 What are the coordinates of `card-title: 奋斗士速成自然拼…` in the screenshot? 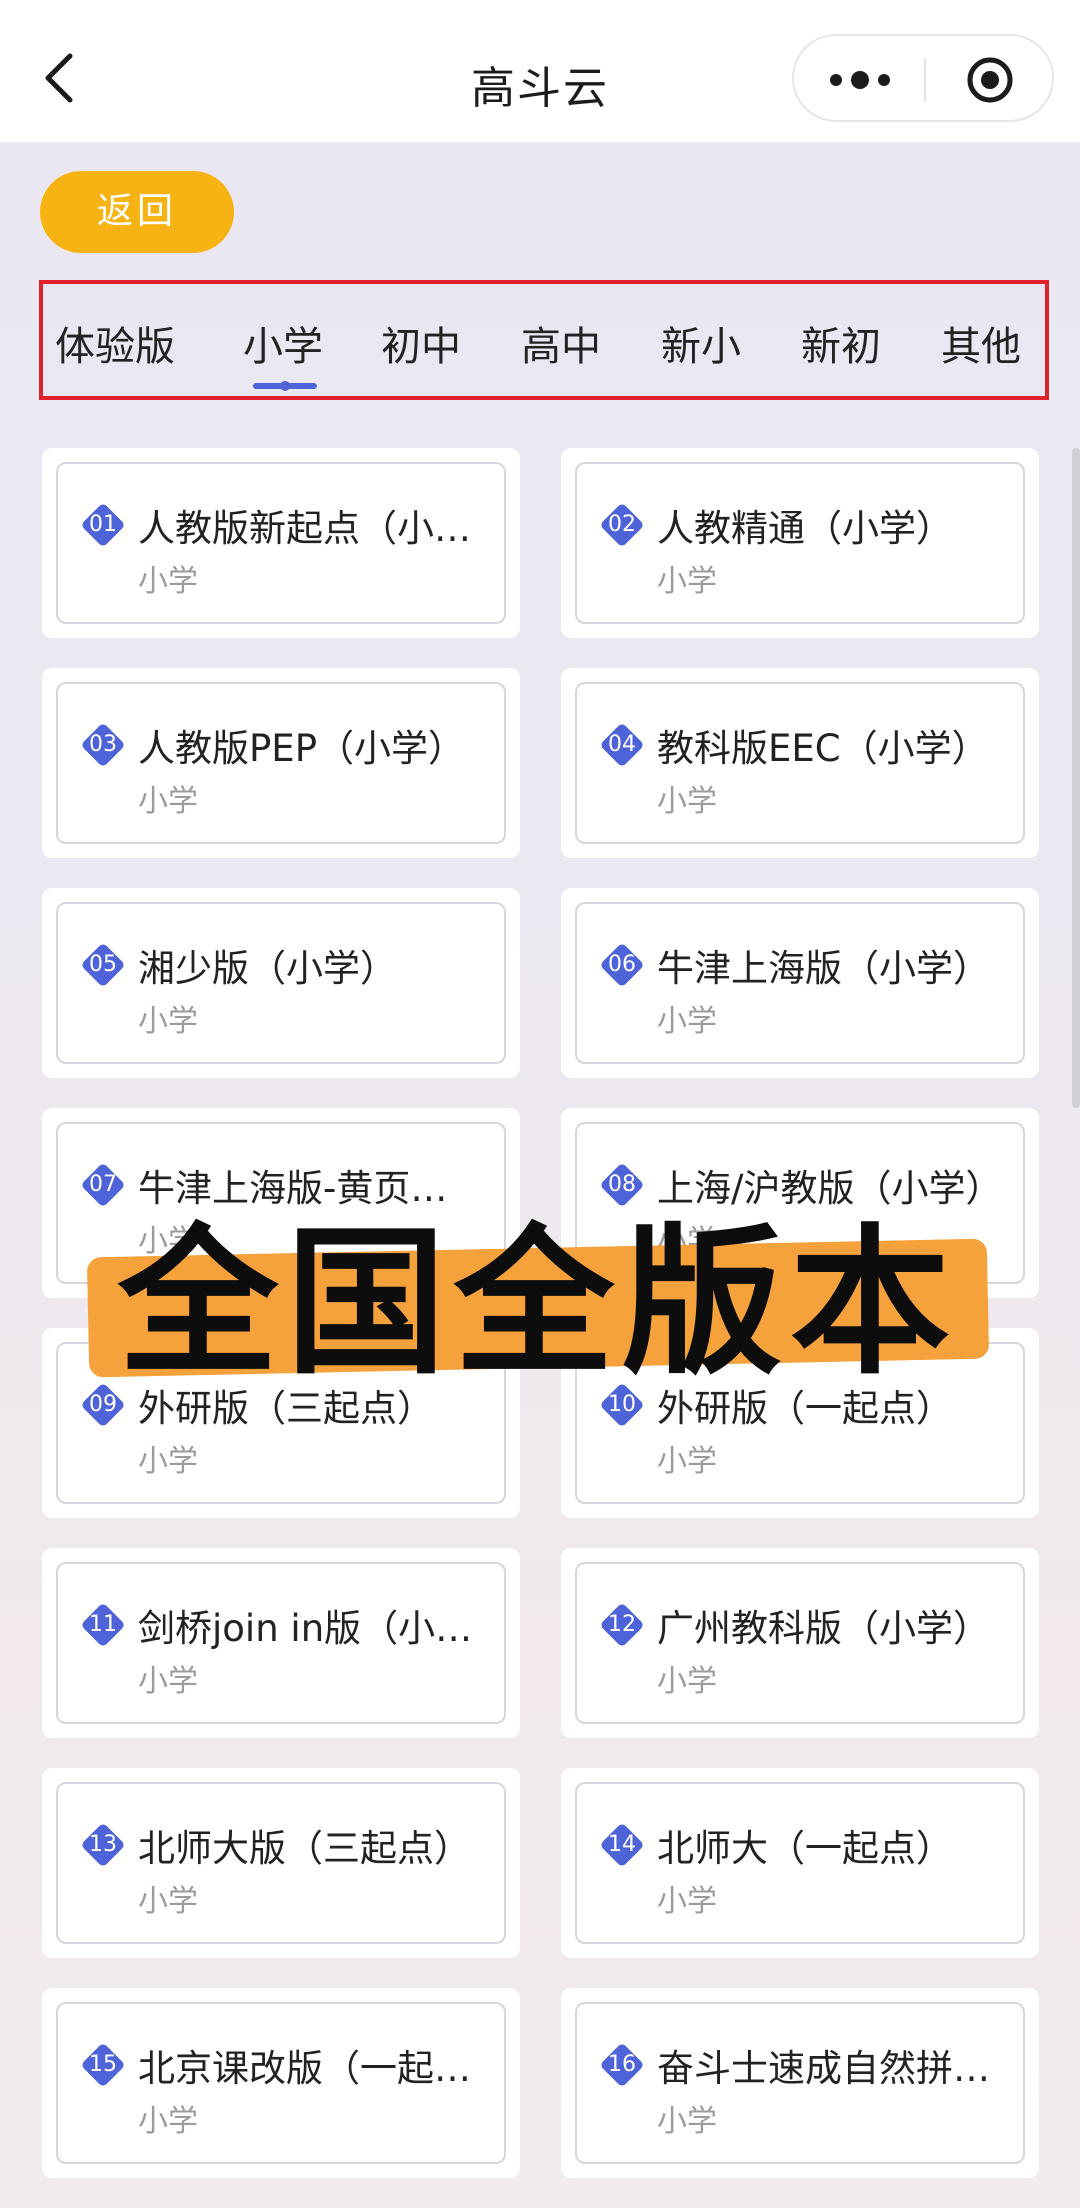 It's located at (823, 2068).